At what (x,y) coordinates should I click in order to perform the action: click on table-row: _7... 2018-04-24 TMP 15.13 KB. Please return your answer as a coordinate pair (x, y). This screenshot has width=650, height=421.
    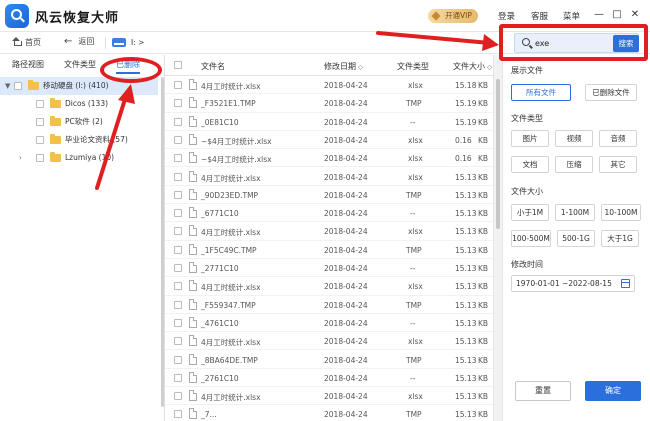
    Looking at the image, I should click on (331, 413).